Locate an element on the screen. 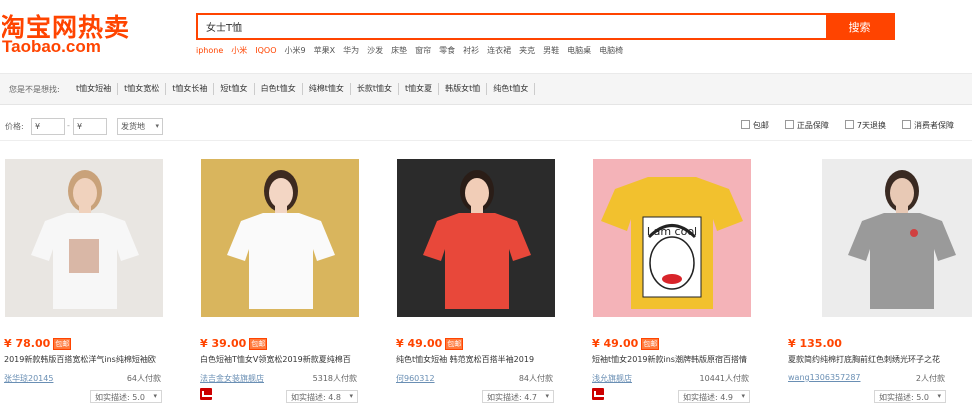  rating-text: 如实描述: 5.0 is located at coordinates (120, 397).